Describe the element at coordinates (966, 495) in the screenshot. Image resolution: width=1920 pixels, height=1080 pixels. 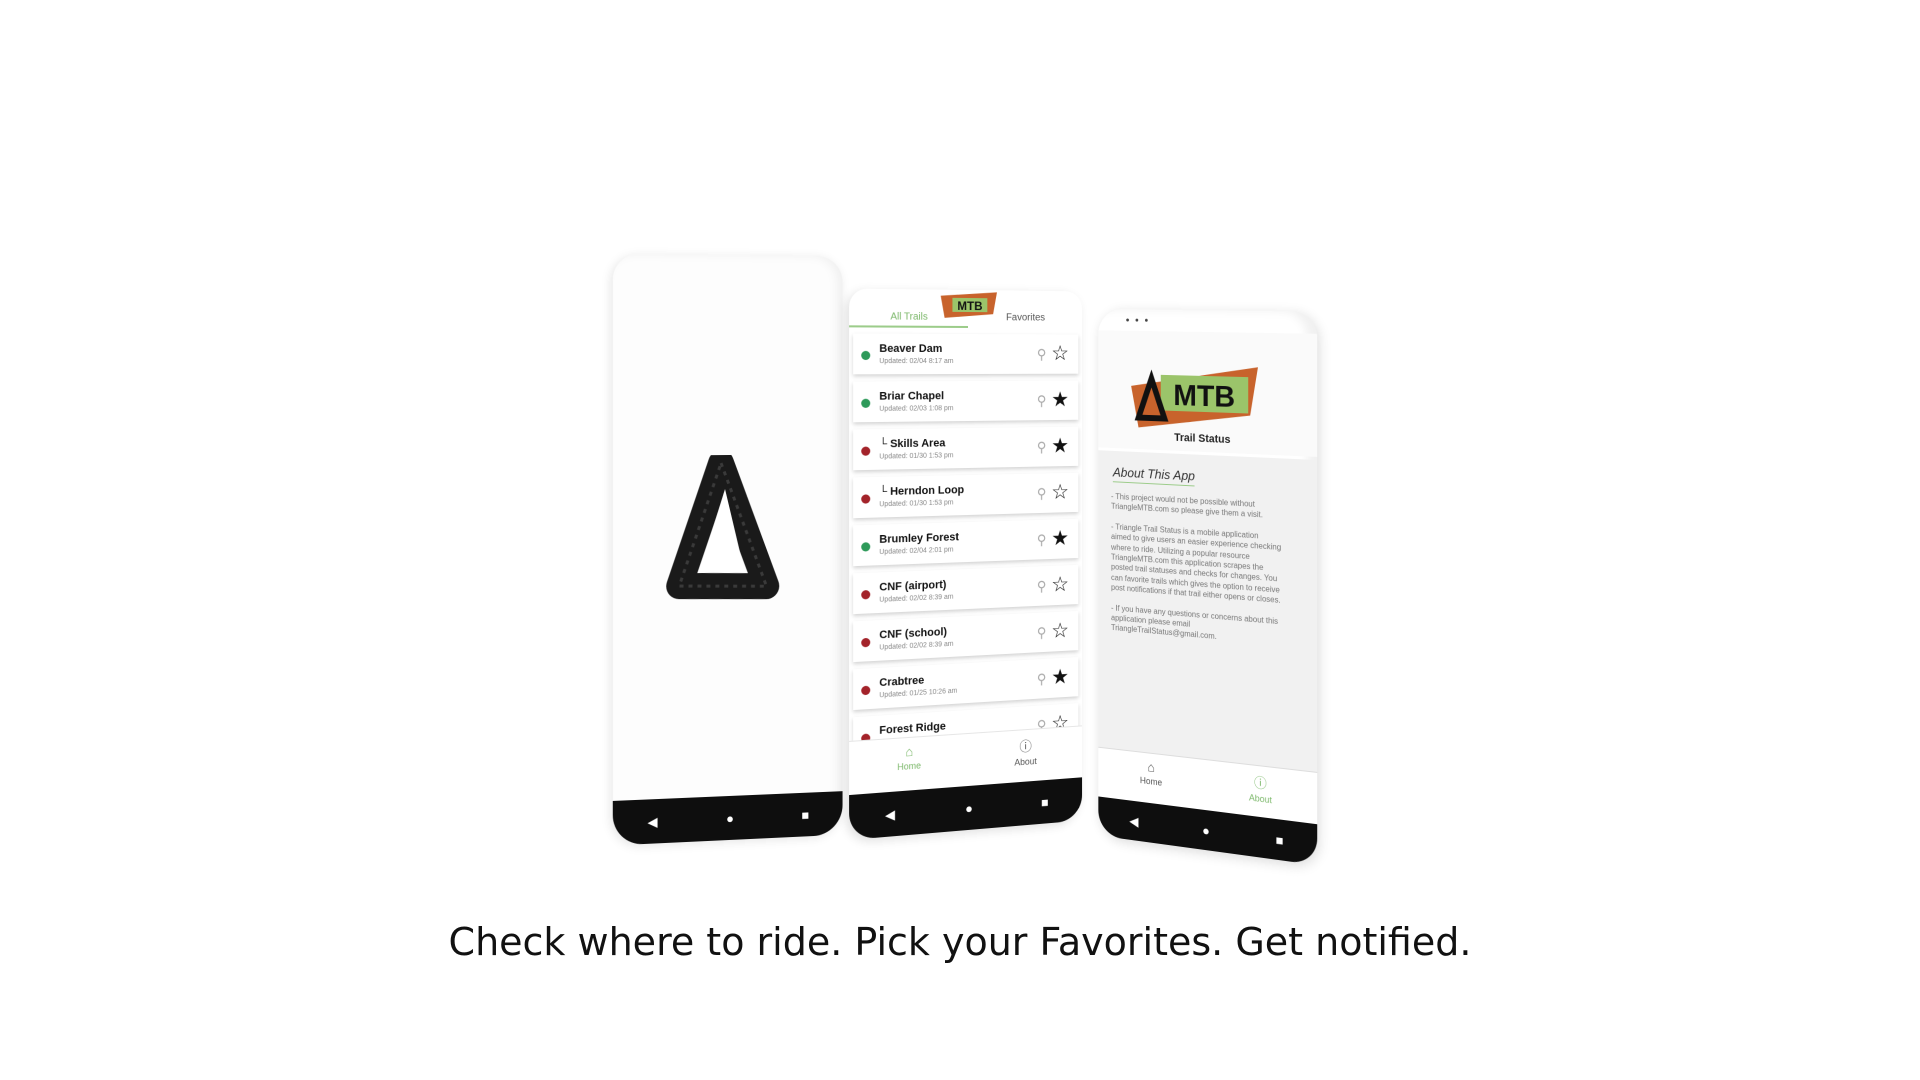
I see `trail-row: └ Herndon Loop Updated: 01/30 1:53 pm ⚲ ☆` at that location.